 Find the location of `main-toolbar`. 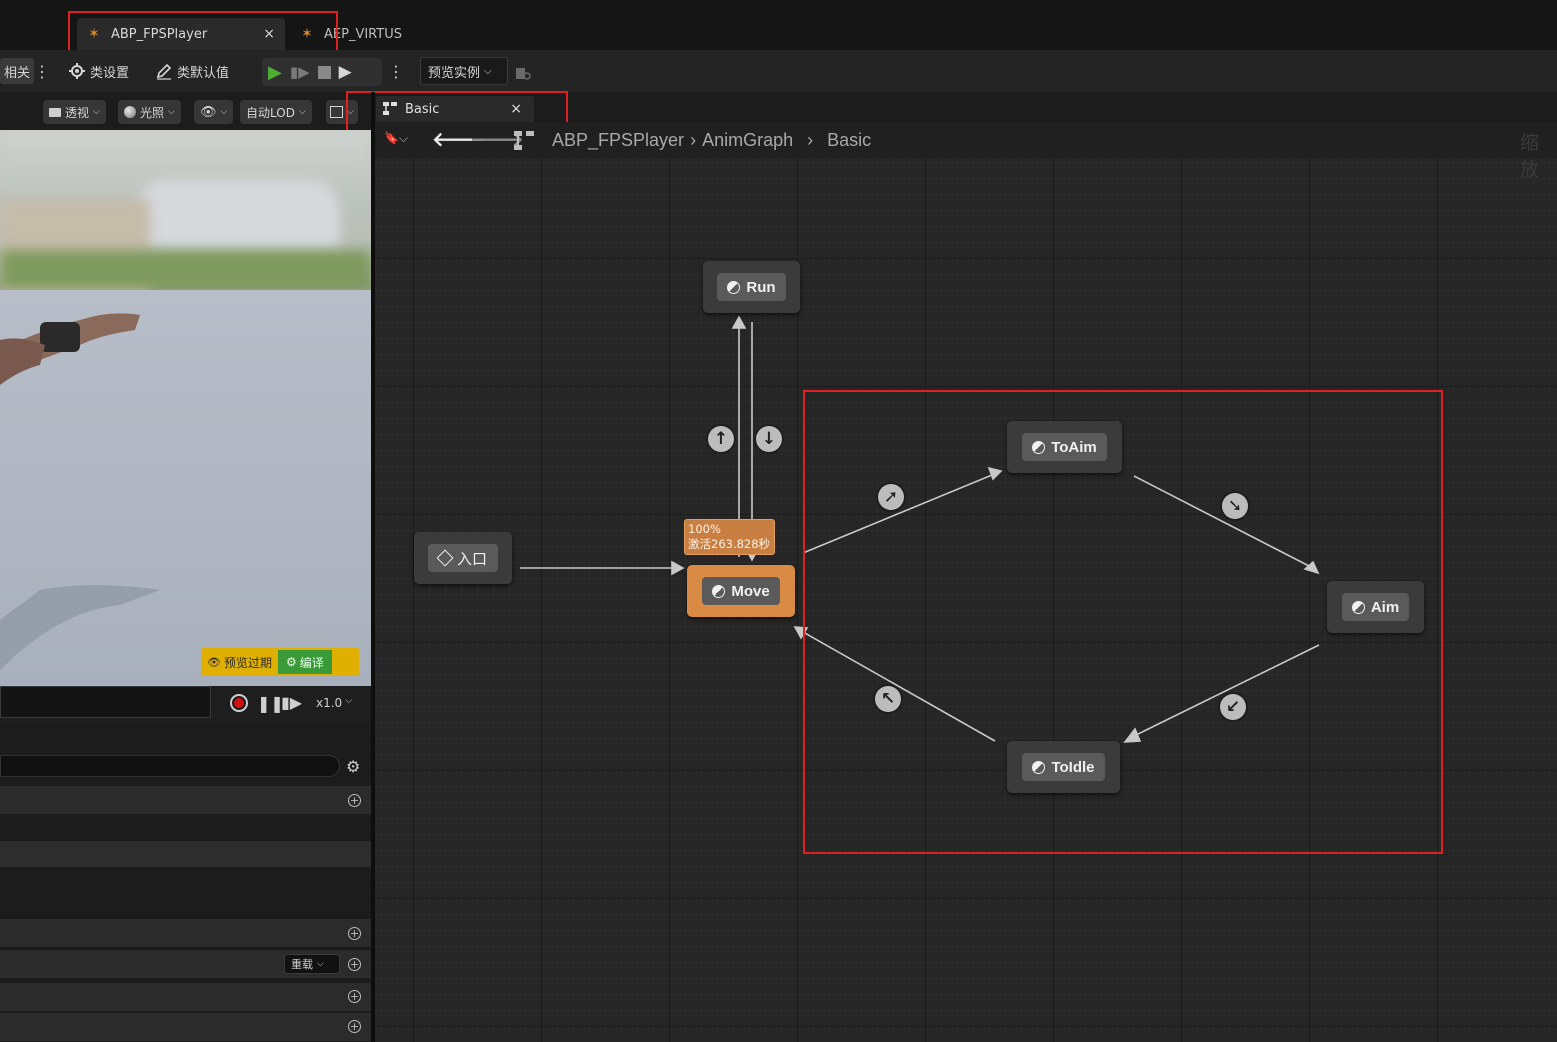

main-toolbar is located at coordinates (778, 71).